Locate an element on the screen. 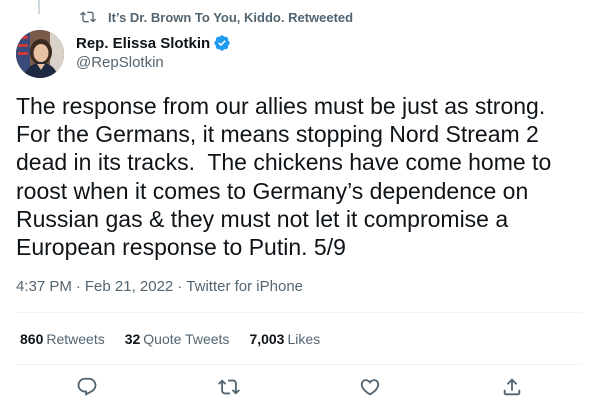 The width and height of the screenshot is (598, 413). reply-icon is located at coordinates (87, 389).